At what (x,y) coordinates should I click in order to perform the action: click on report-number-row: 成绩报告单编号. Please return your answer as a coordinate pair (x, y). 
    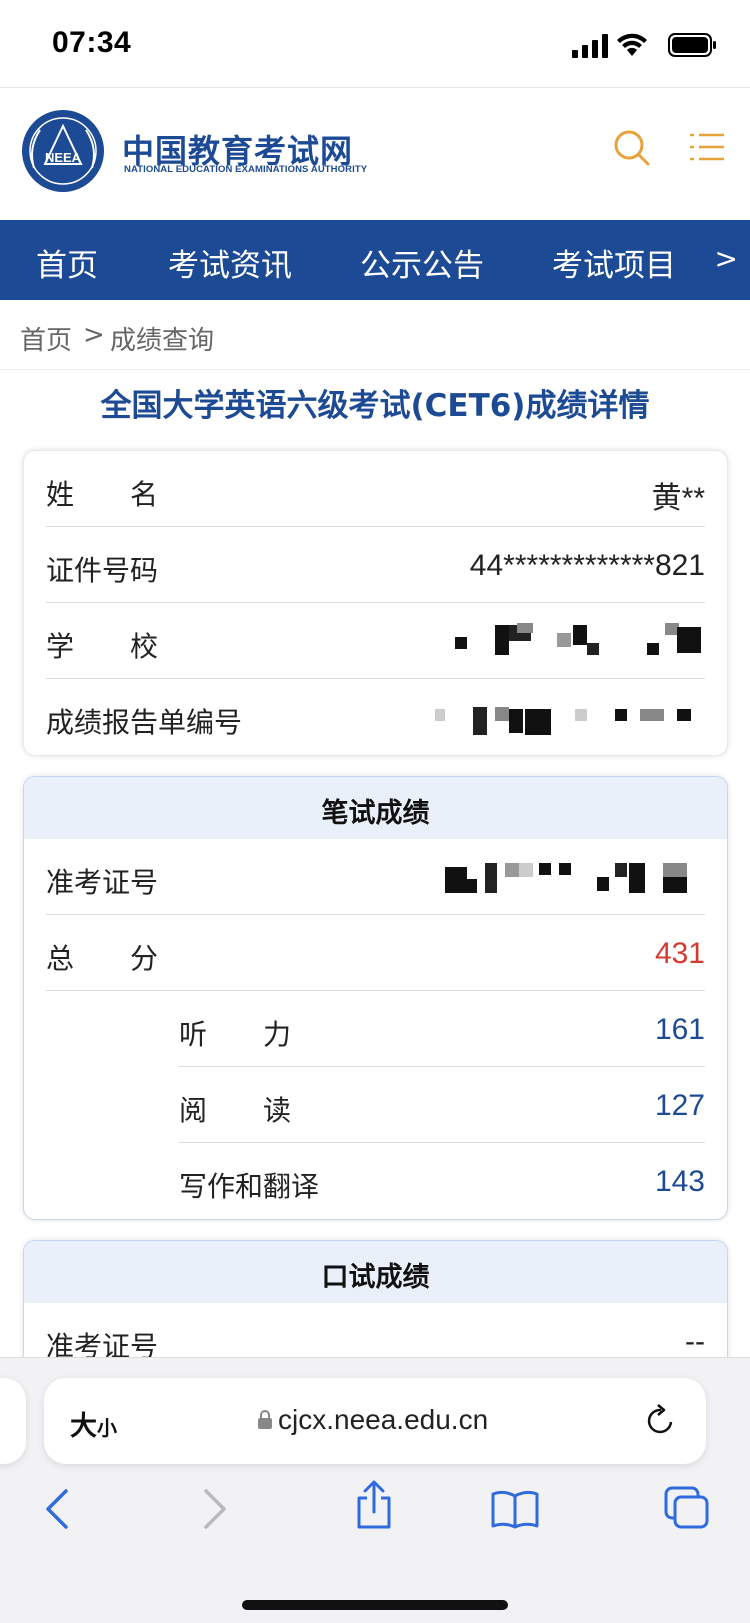
    Looking at the image, I should click on (375, 717).